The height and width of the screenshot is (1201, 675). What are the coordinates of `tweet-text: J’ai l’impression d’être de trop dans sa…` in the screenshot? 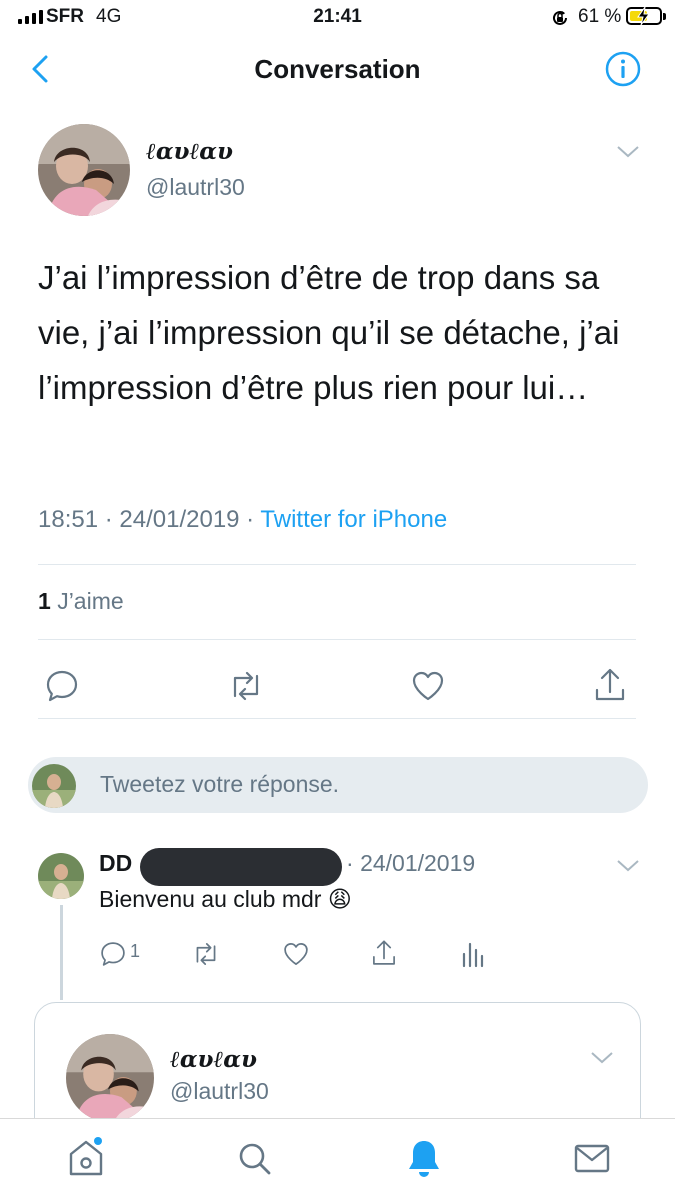 It's located at (329, 332).